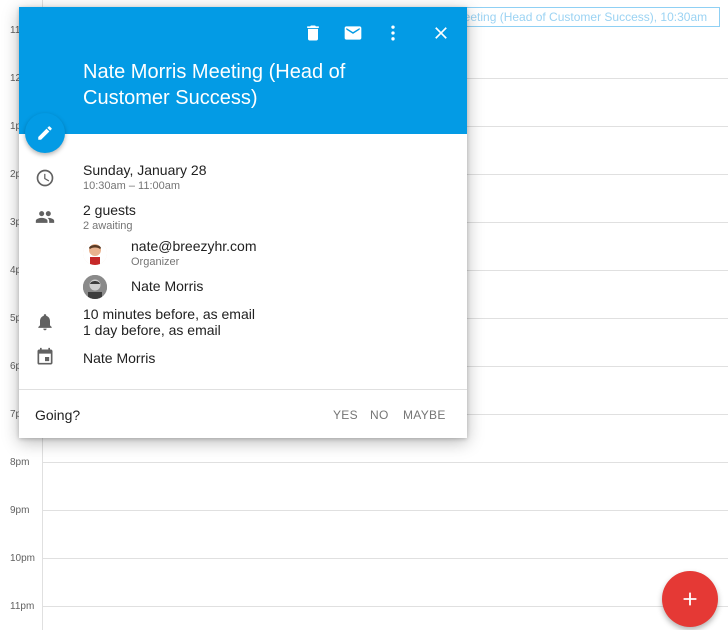 The width and height of the screenshot is (728, 630). I want to click on email-guests-button, so click(353, 33).